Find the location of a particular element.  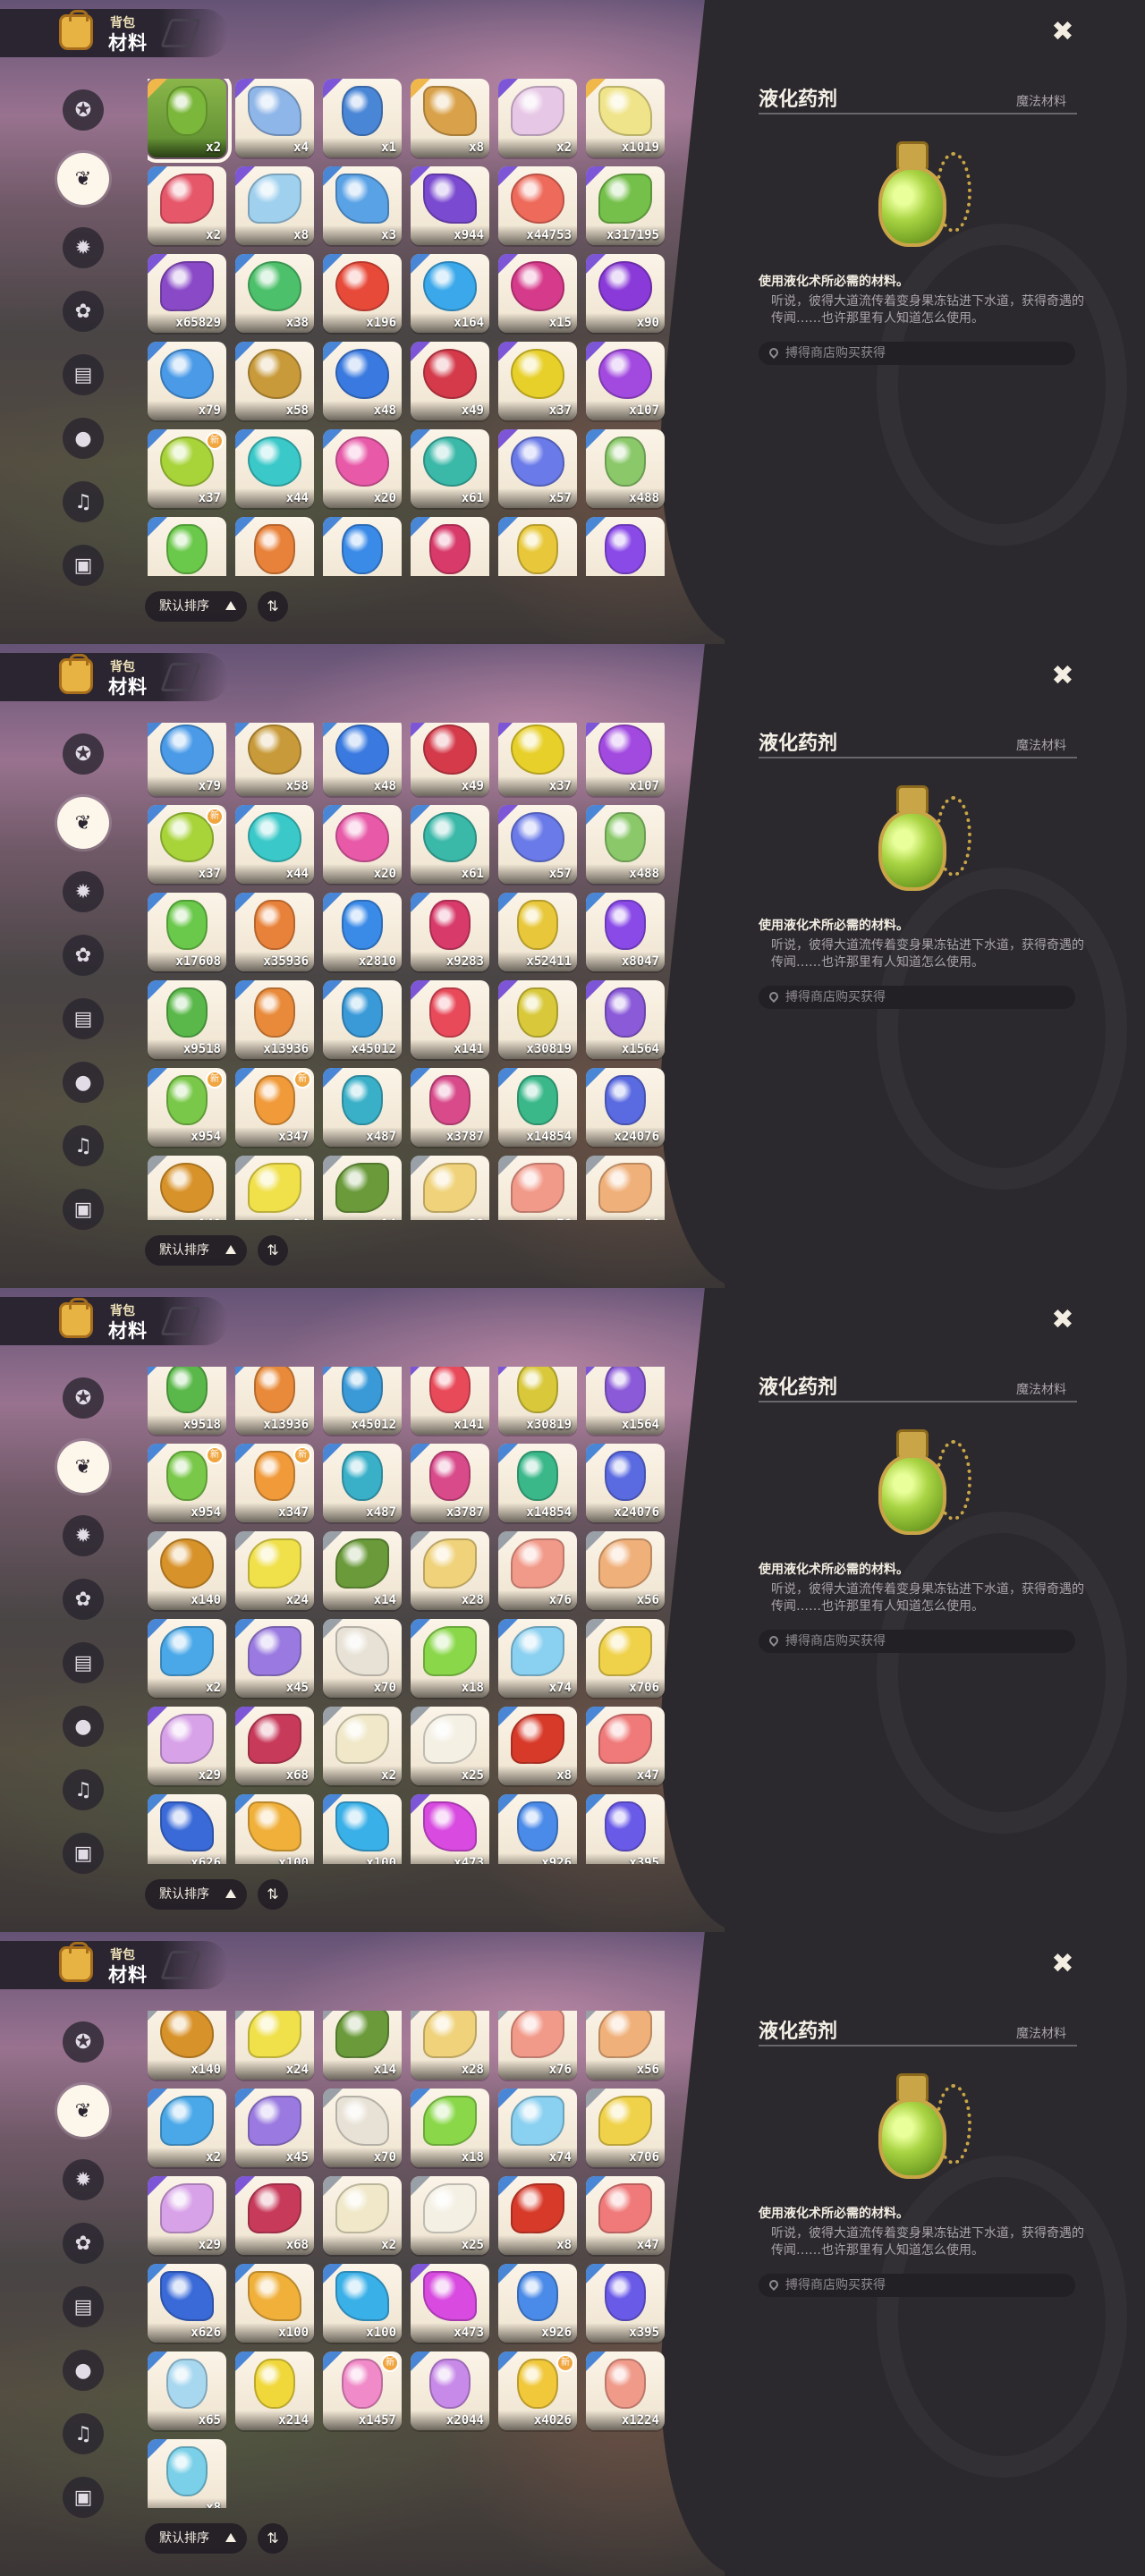

inventory-slot: x24 is located at coordinates (274, 1188).